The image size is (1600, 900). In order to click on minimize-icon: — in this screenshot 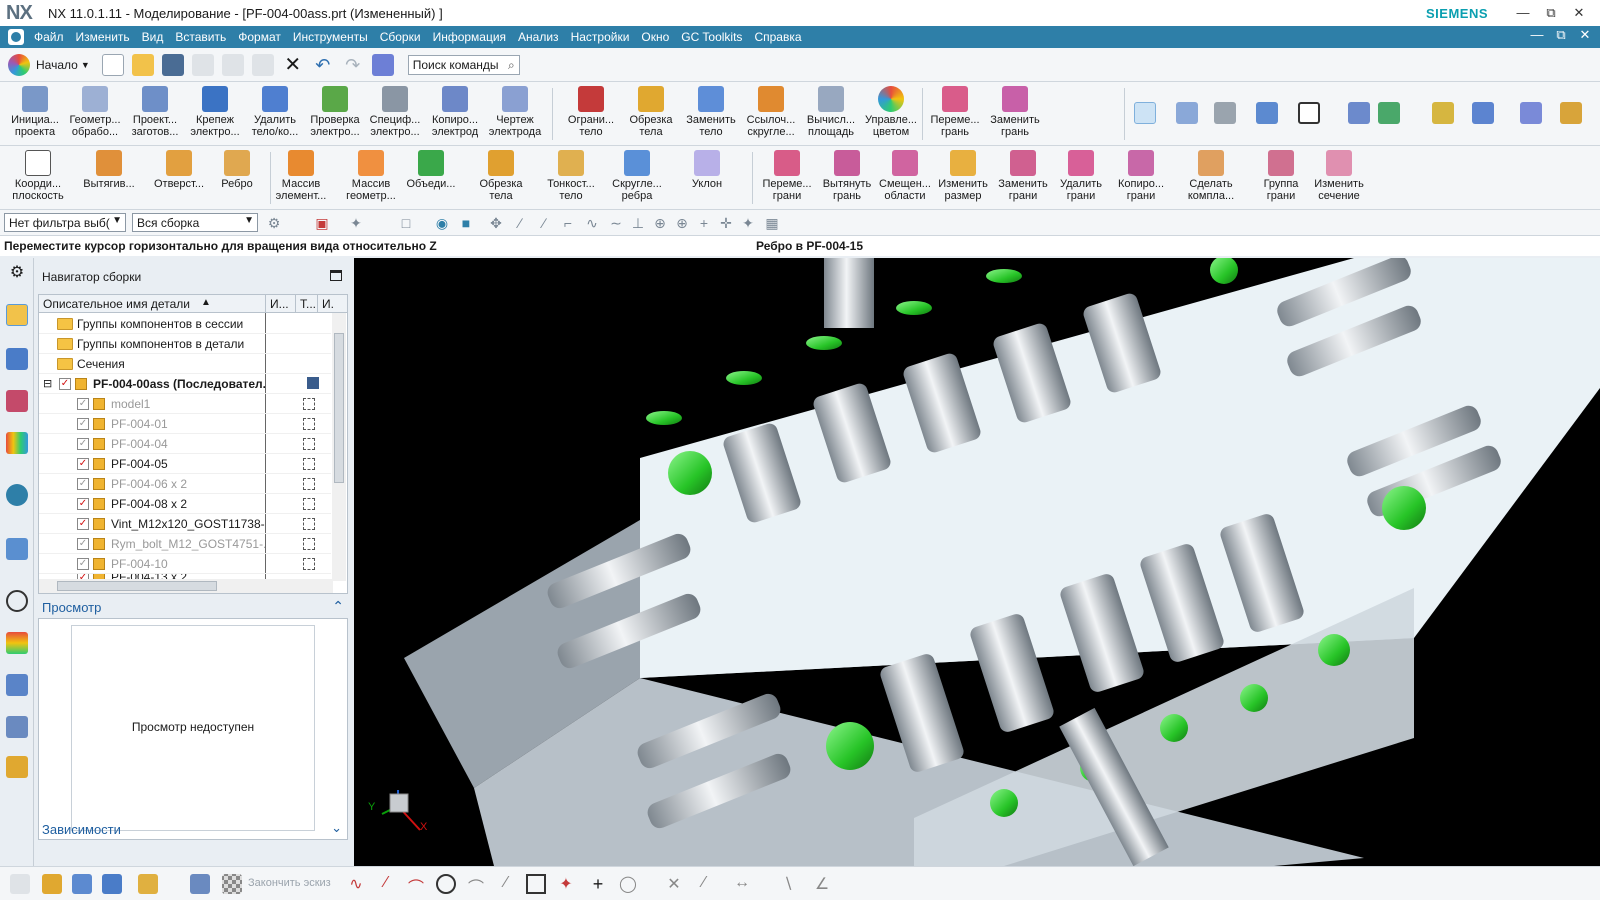, I will do `click(1523, 13)`.